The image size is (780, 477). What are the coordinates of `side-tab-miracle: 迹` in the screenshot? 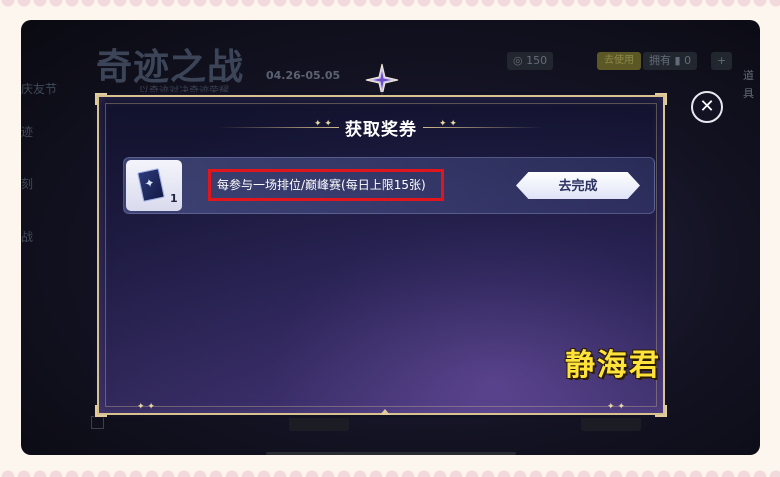 It's located at (27, 131).